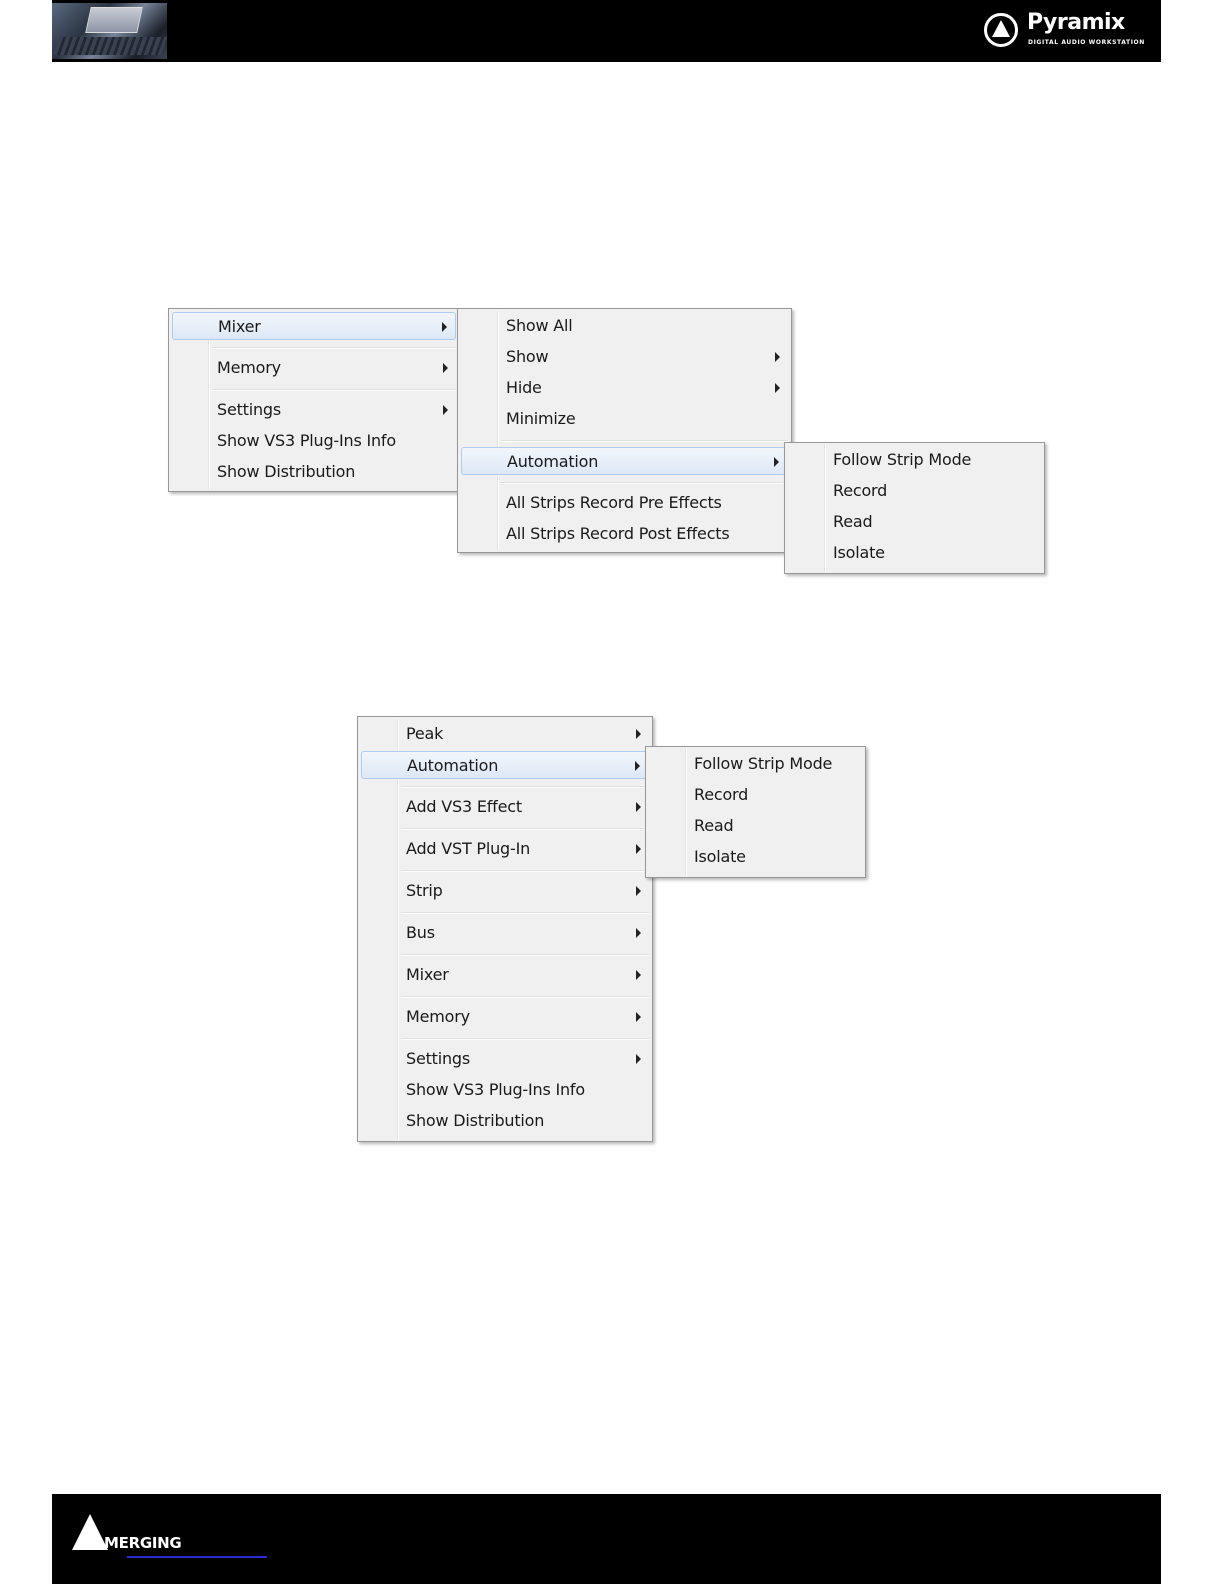 Image resolution: width=1224 pixels, height=1584 pixels. I want to click on menu-item-label: Add VS3 Effect, so click(464, 806).